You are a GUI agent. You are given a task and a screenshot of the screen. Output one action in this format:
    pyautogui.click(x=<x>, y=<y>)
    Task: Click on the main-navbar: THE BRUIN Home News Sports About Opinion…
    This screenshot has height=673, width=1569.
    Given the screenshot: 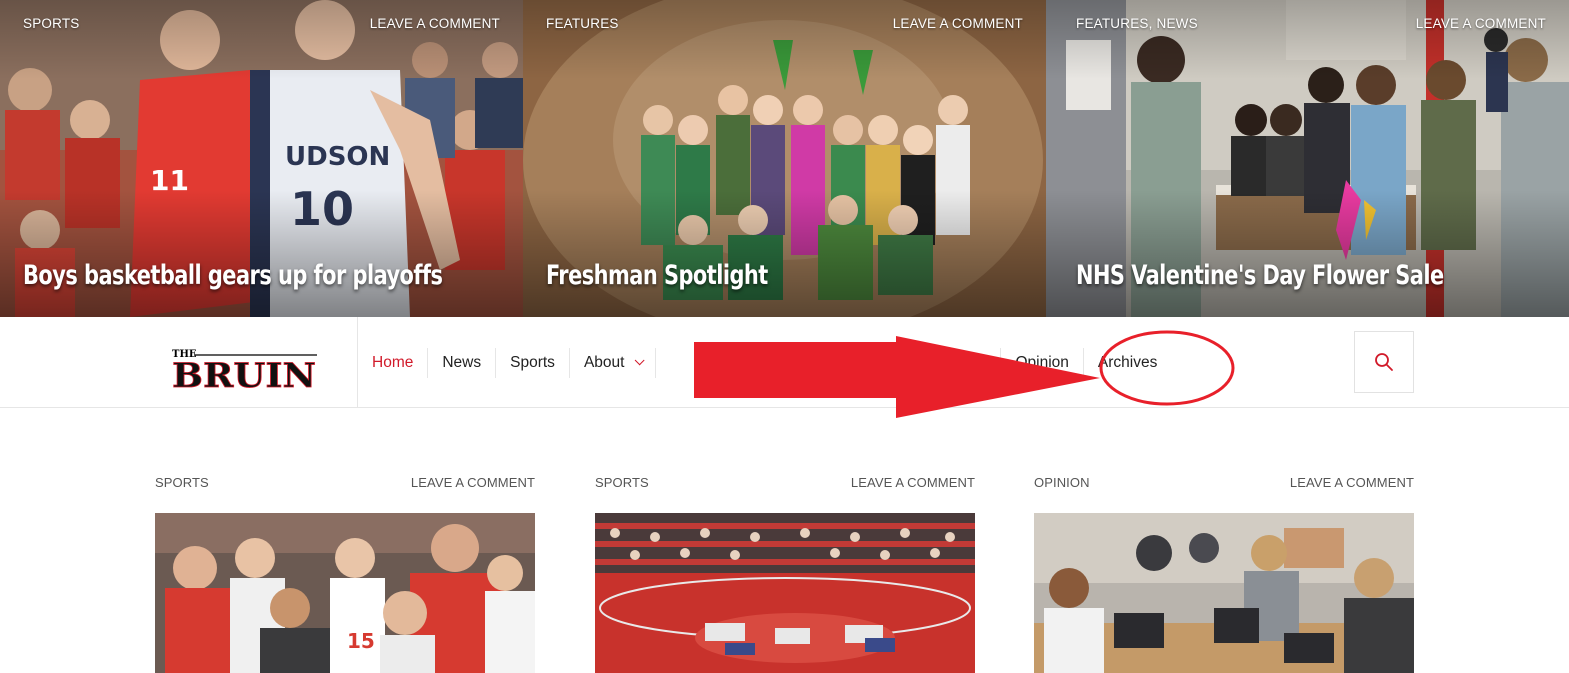 What is the action you would take?
    pyautogui.click(x=784, y=362)
    